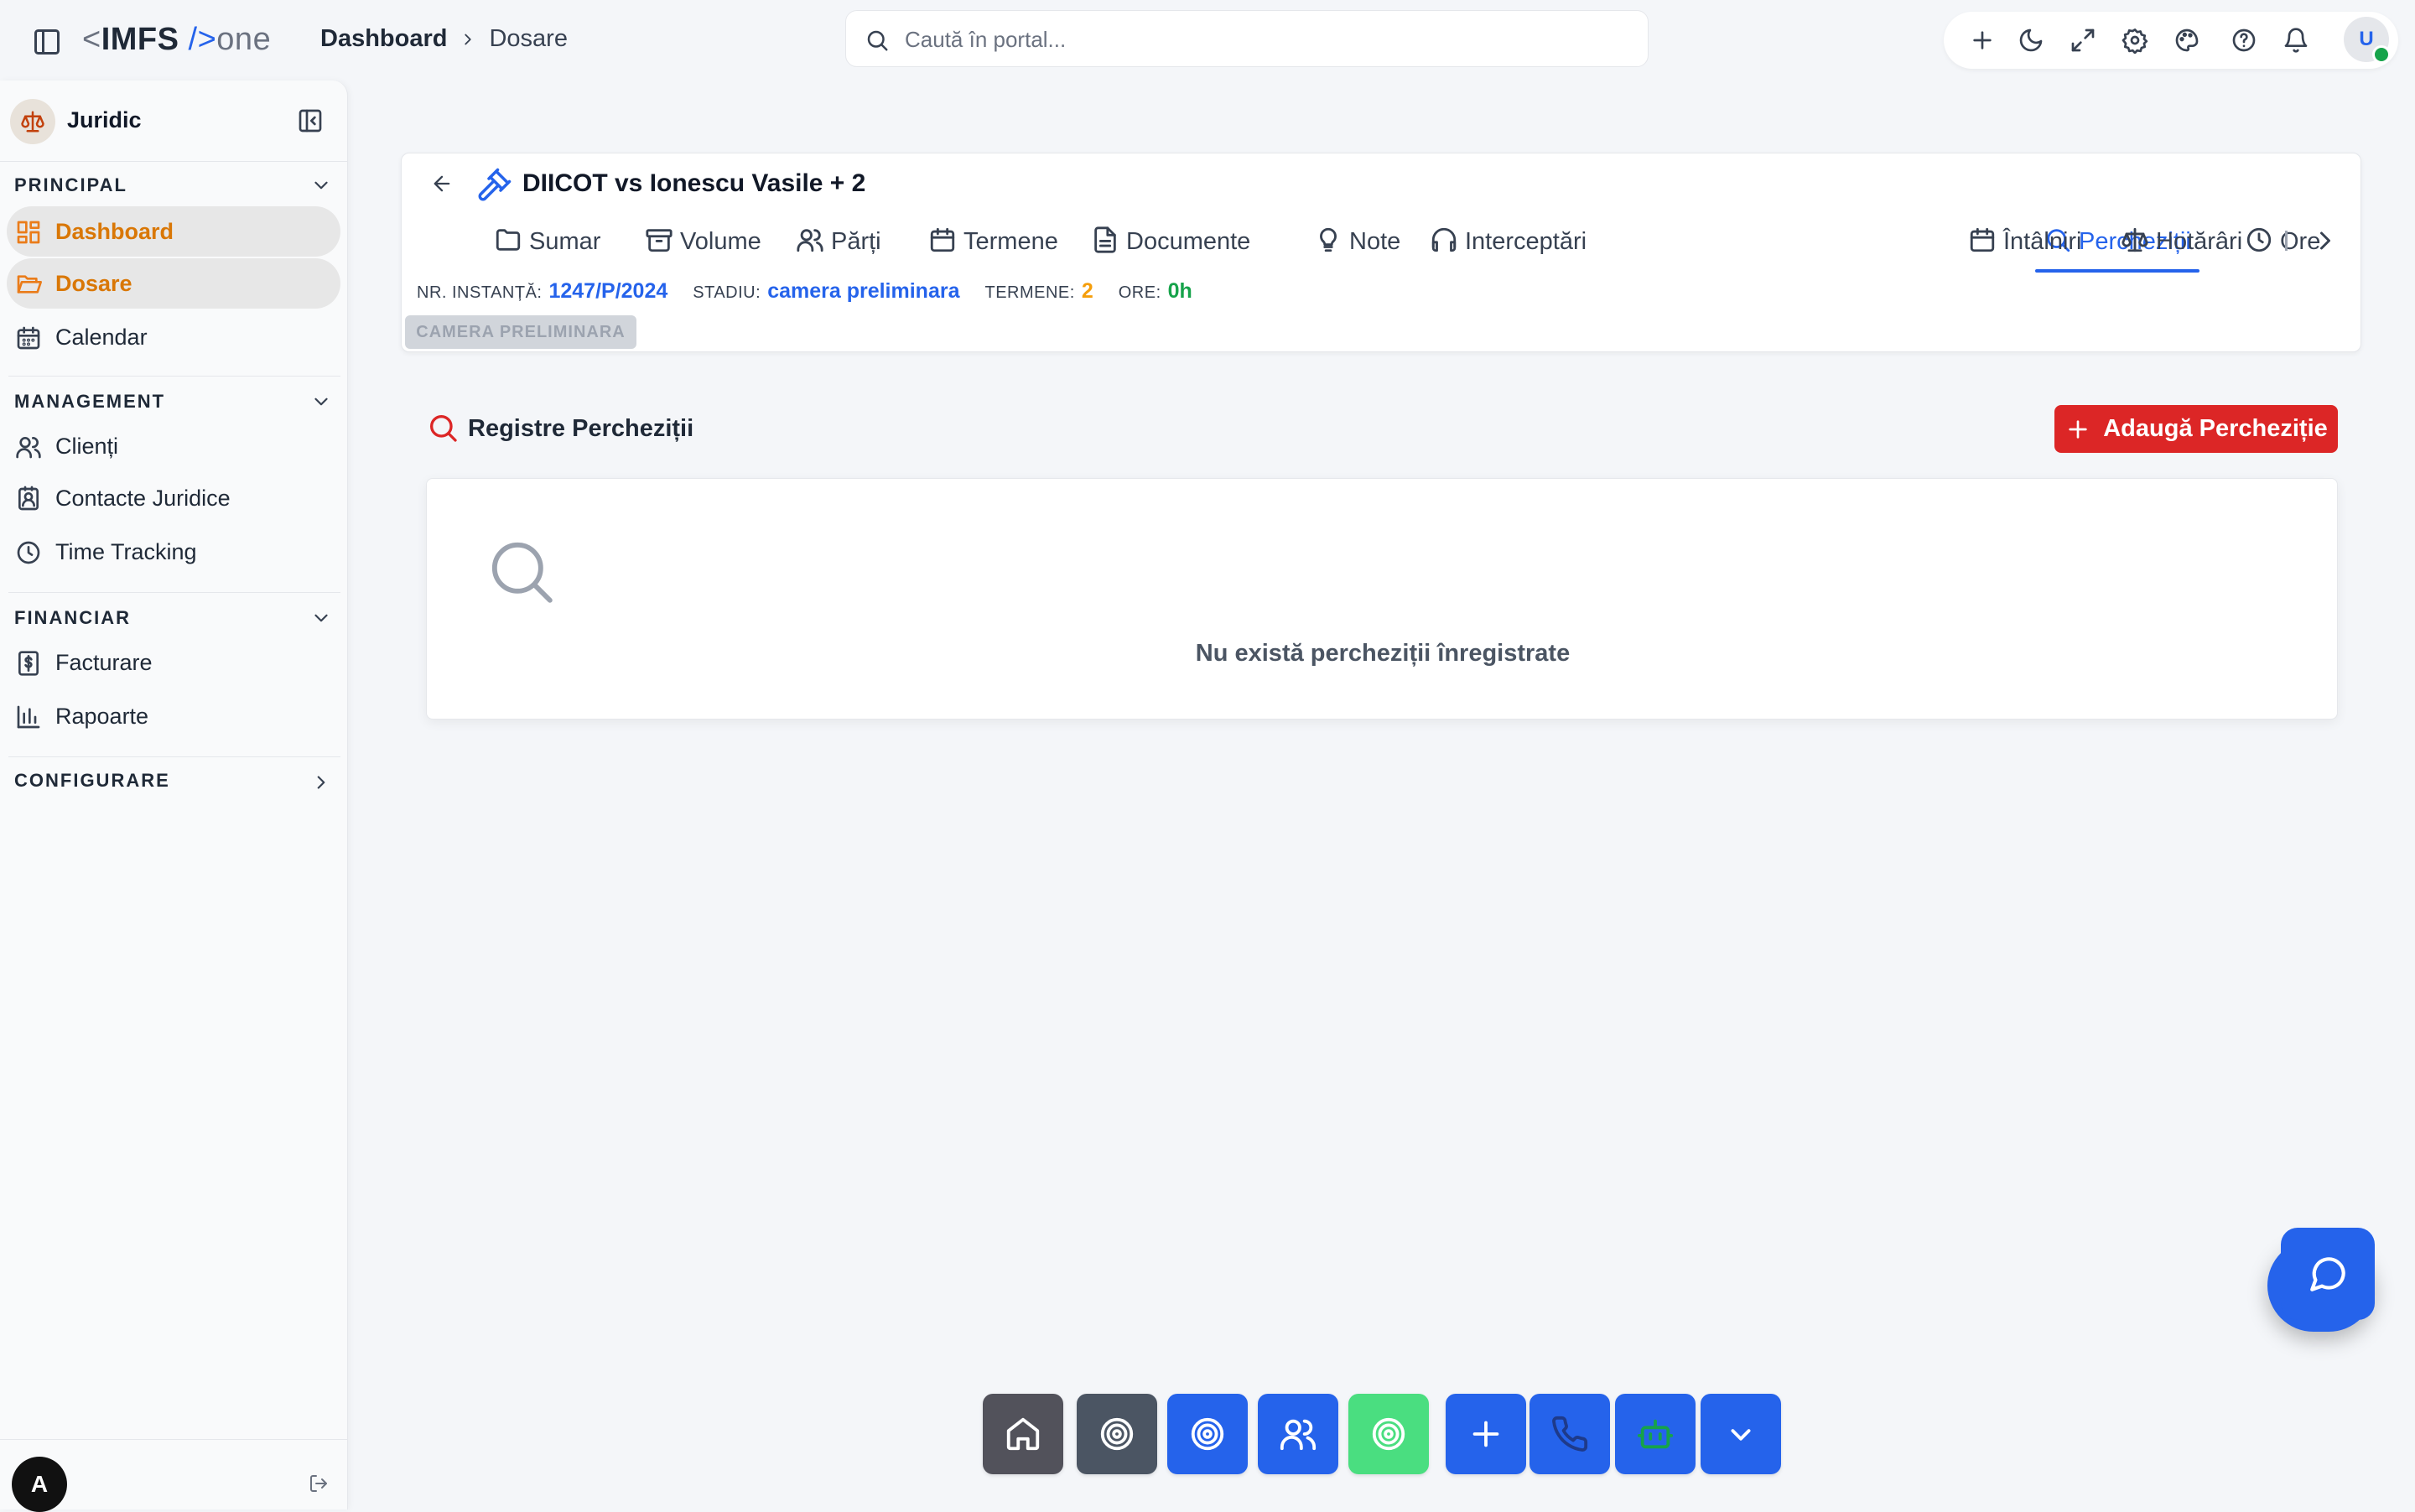 The height and width of the screenshot is (1512, 2415). I want to click on tab-note: Note, so click(1357, 250).